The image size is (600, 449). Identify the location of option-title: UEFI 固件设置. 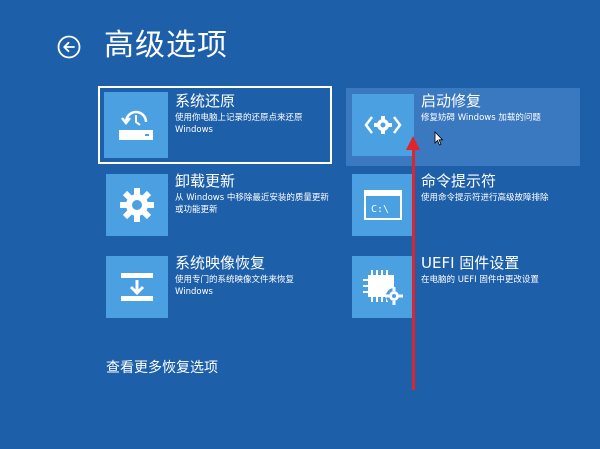
(470, 263).